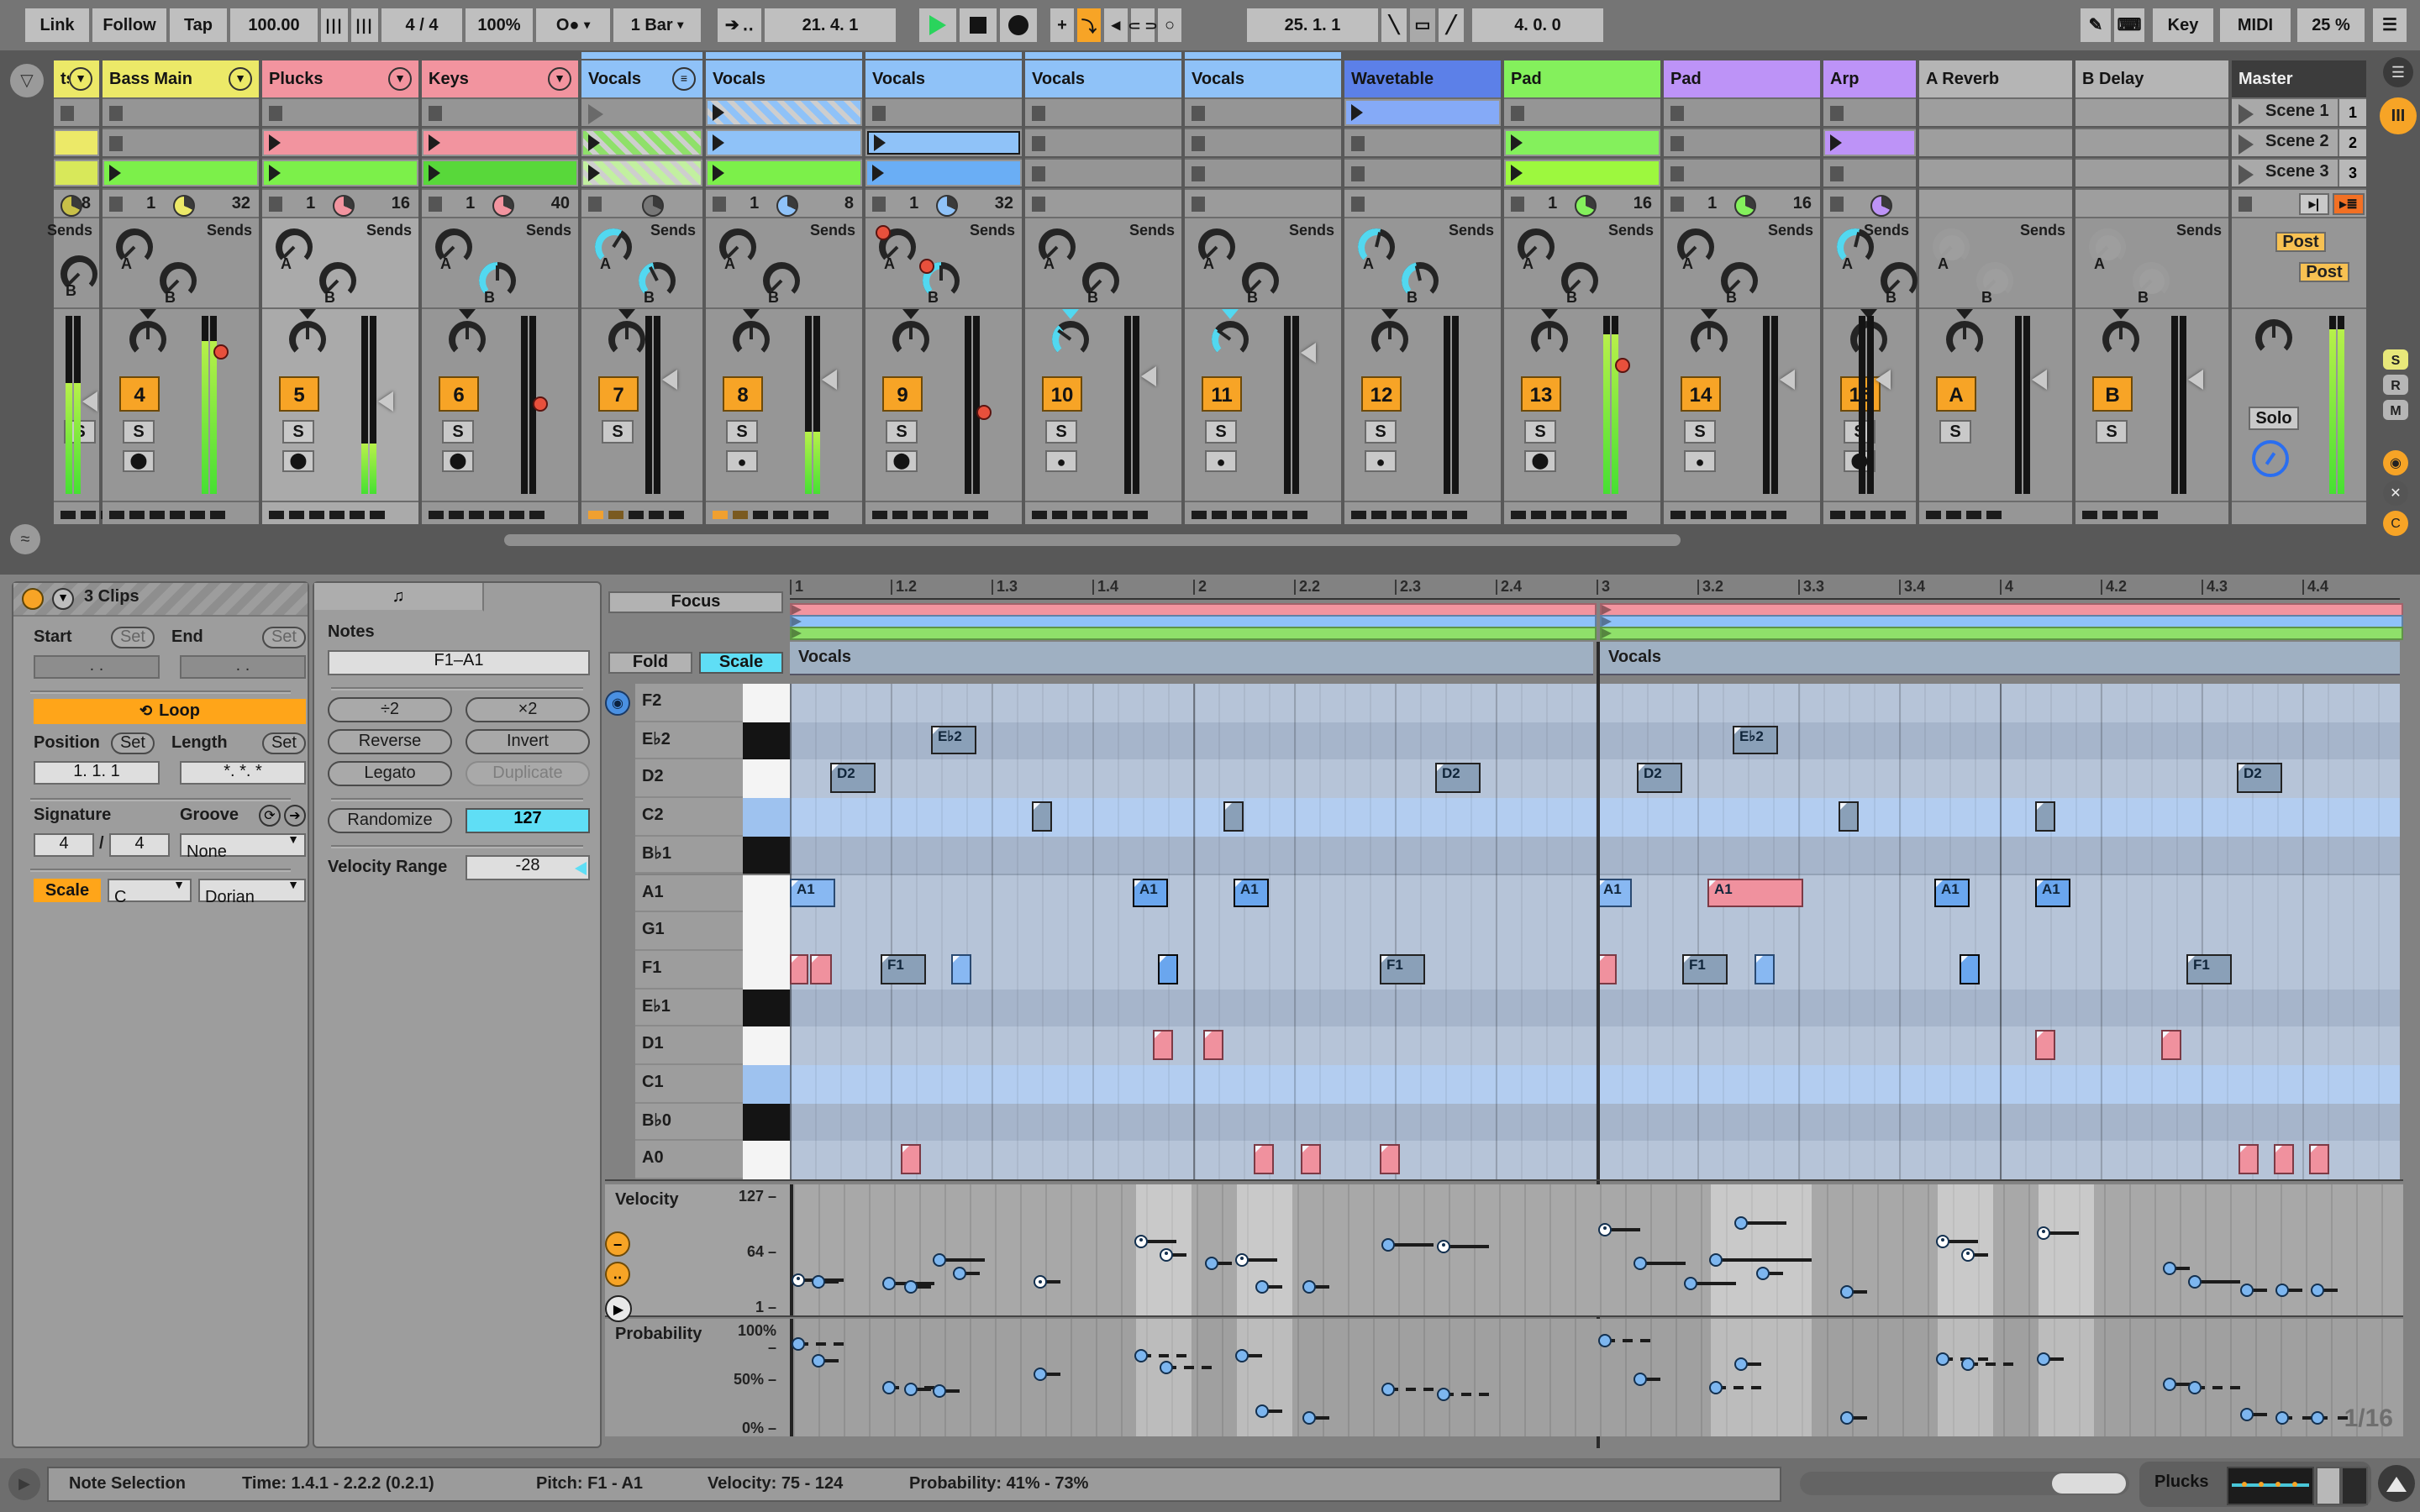 The height and width of the screenshot is (1512, 2420). I want to click on record-quantize-menu: 1 Bar ▾, so click(657, 25).